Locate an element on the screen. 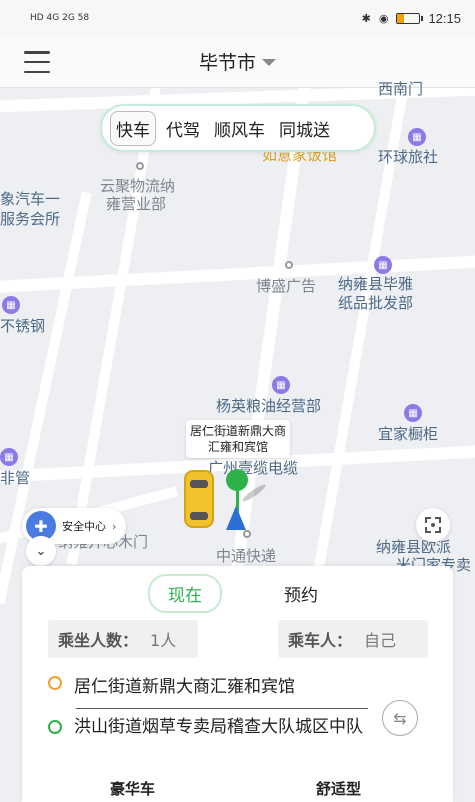  route-to-text: 洪山街道烟草专卖局稽查大队城区中队 is located at coordinates (218, 727).